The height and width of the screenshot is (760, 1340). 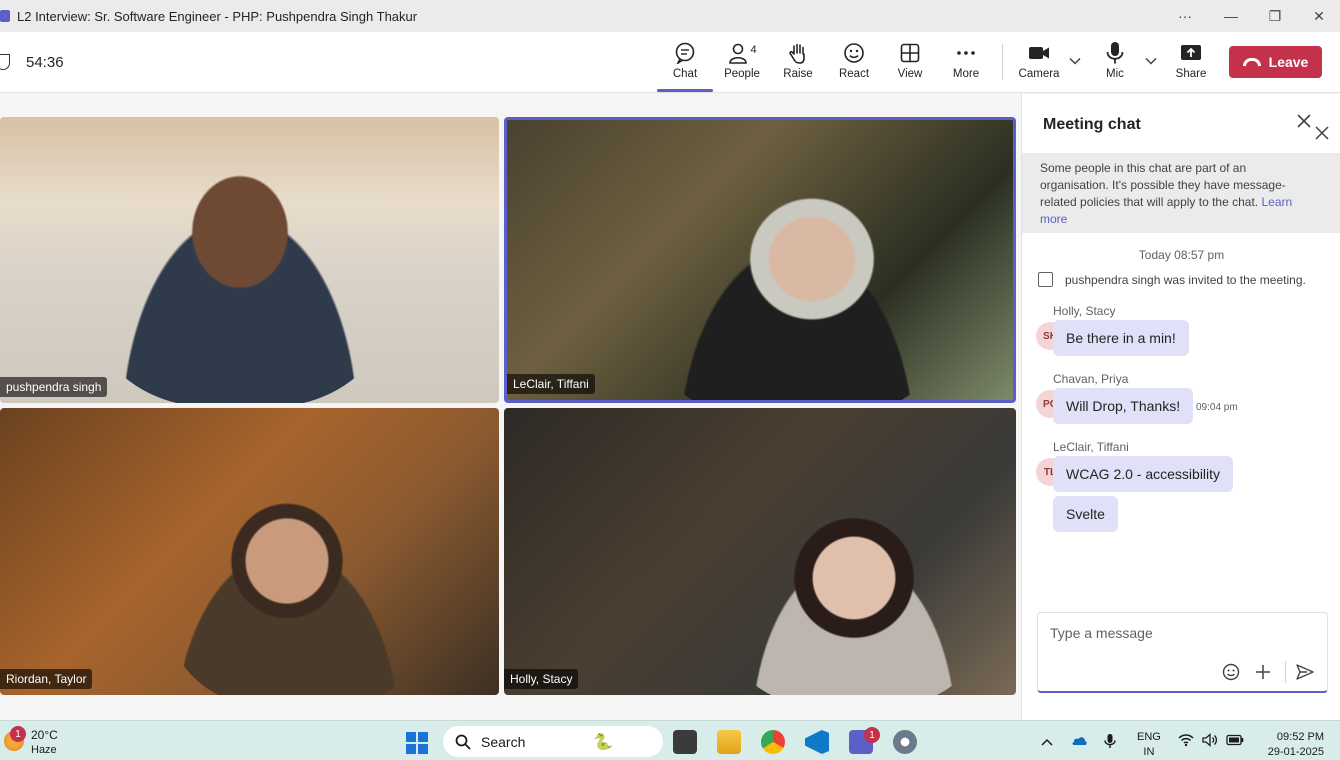 What do you see at coordinates (1191, 53) in the screenshot?
I see `share-screen-icon` at bounding box center [1191, 53].